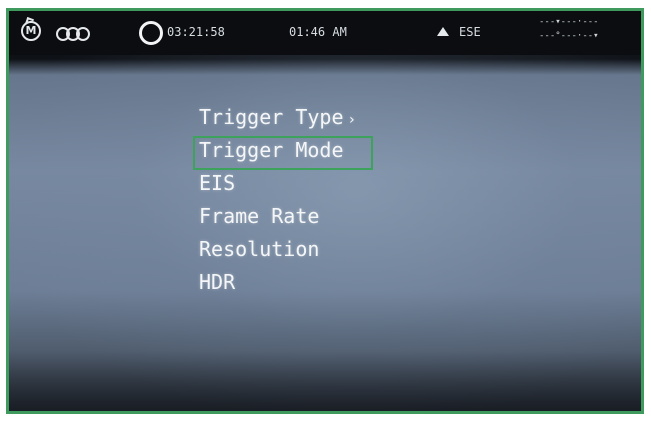  Describe the element at coordinates (569, 22) in the screenshot. I see `compass-scale-line: ---▾---·---` at that location.